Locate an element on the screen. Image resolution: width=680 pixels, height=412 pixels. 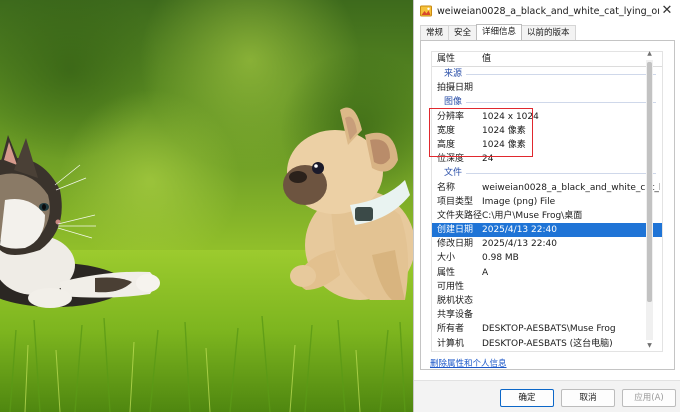
scroll-down-icon: ▼ is located at coordinates (649, 346).